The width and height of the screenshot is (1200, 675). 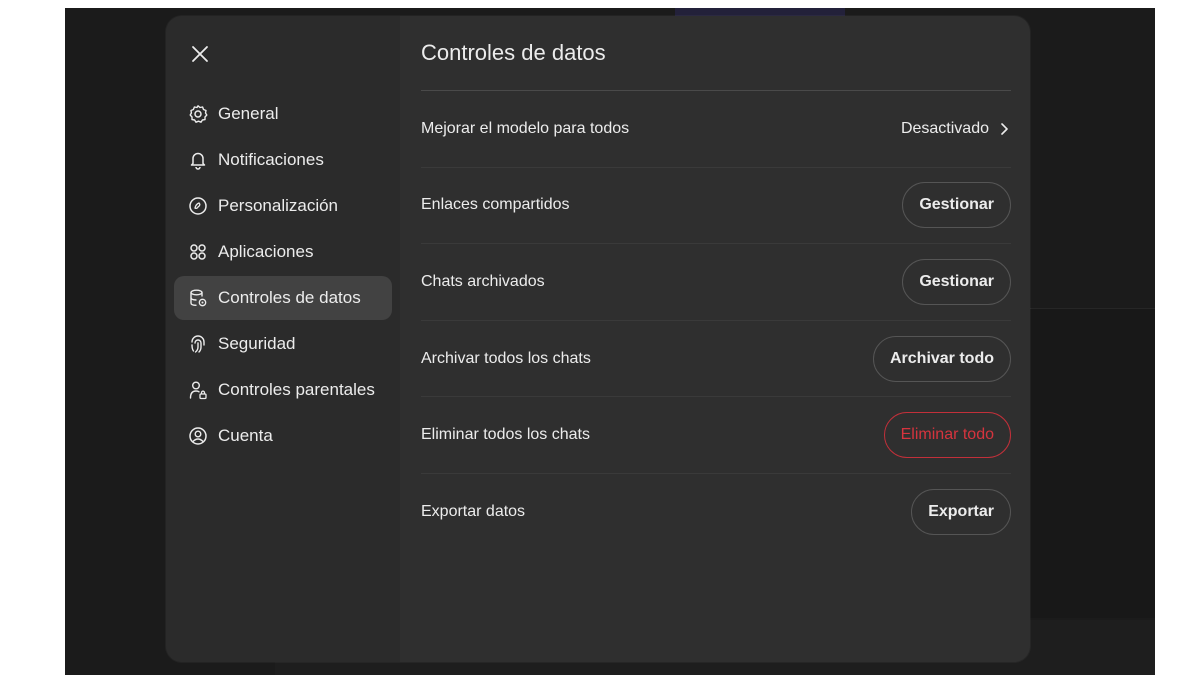 What do you see at coordinates (483, 281) in the screenshot?
I see `setting-label: Chats archivados` at bounding box center [483, 281].